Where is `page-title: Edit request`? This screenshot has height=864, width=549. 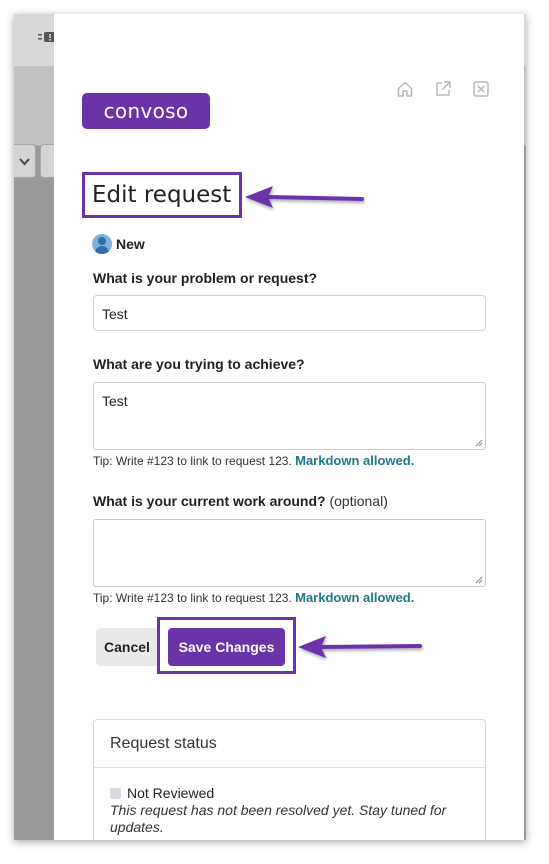
page-title: Edit request is located at coordinates (162, 195).